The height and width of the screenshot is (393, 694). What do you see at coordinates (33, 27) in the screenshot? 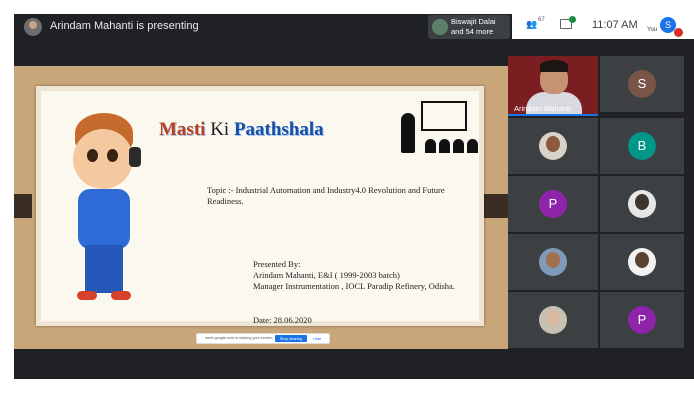
I see `presenter-avatar` at bounding box center [33, 27].